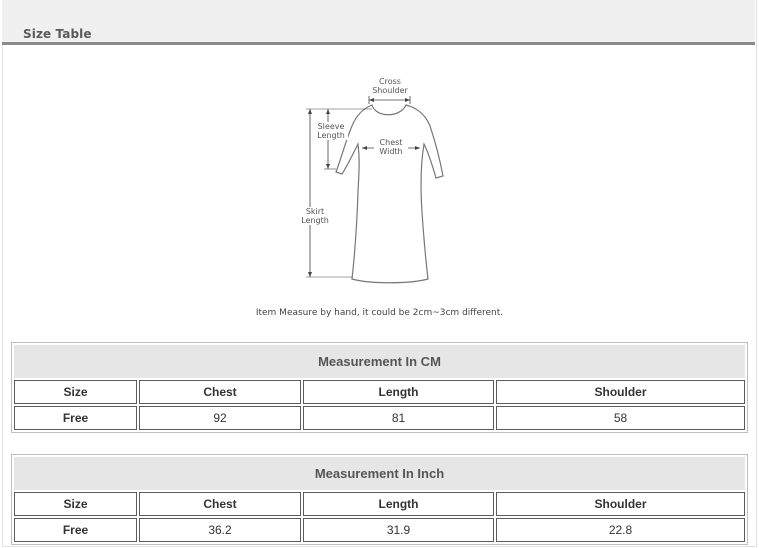 The width and height of the screenshot is (759, 548). I want to click on table-caption: Measurement In Inch, so click(379, 473).